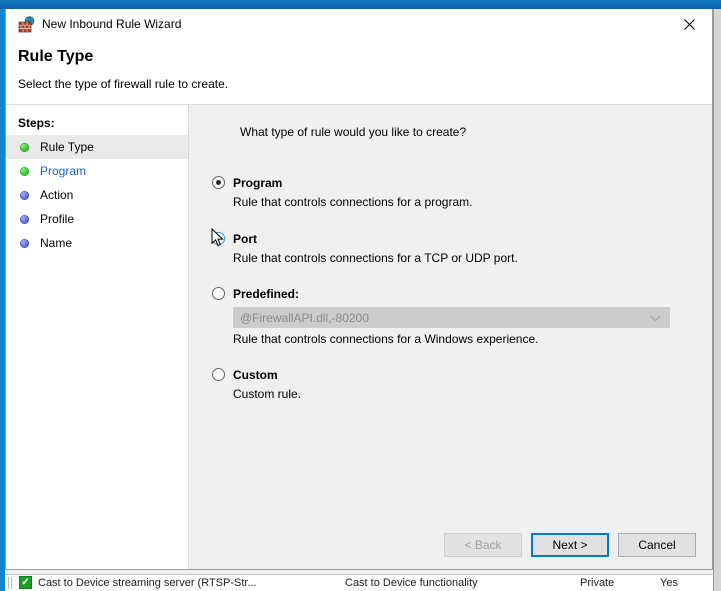 This screenshot has height=591, width=721. Describe the element at coordinates (218, 293) in the screenshot. I see `radio-predefined` at that location.